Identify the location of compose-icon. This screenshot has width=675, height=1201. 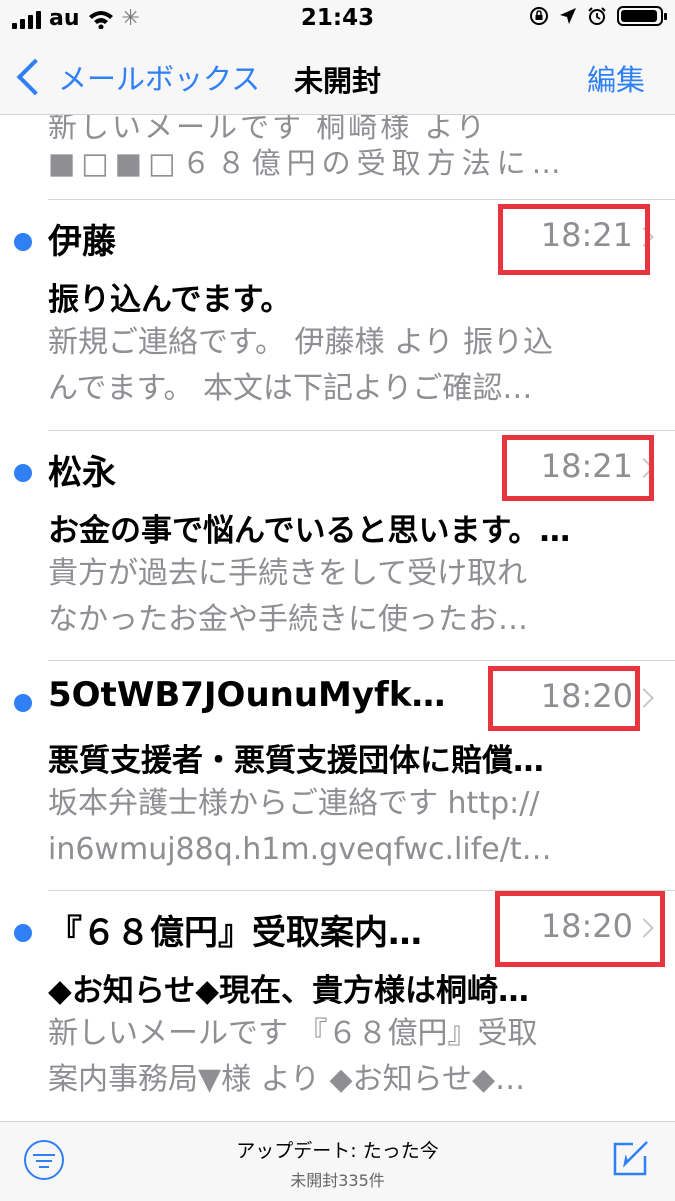
(631, 1158).